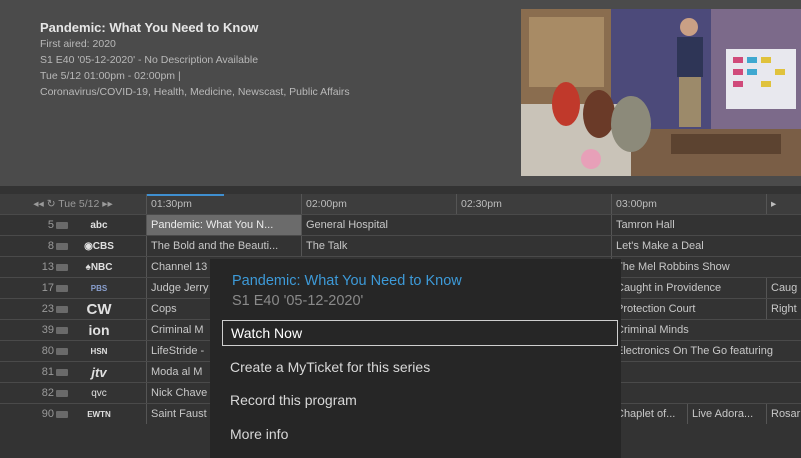 The width and height of the screenshot is (801, 458). I want to click on menu-subtitle: S1 E40 '05-12-2020', so click(298, 301).